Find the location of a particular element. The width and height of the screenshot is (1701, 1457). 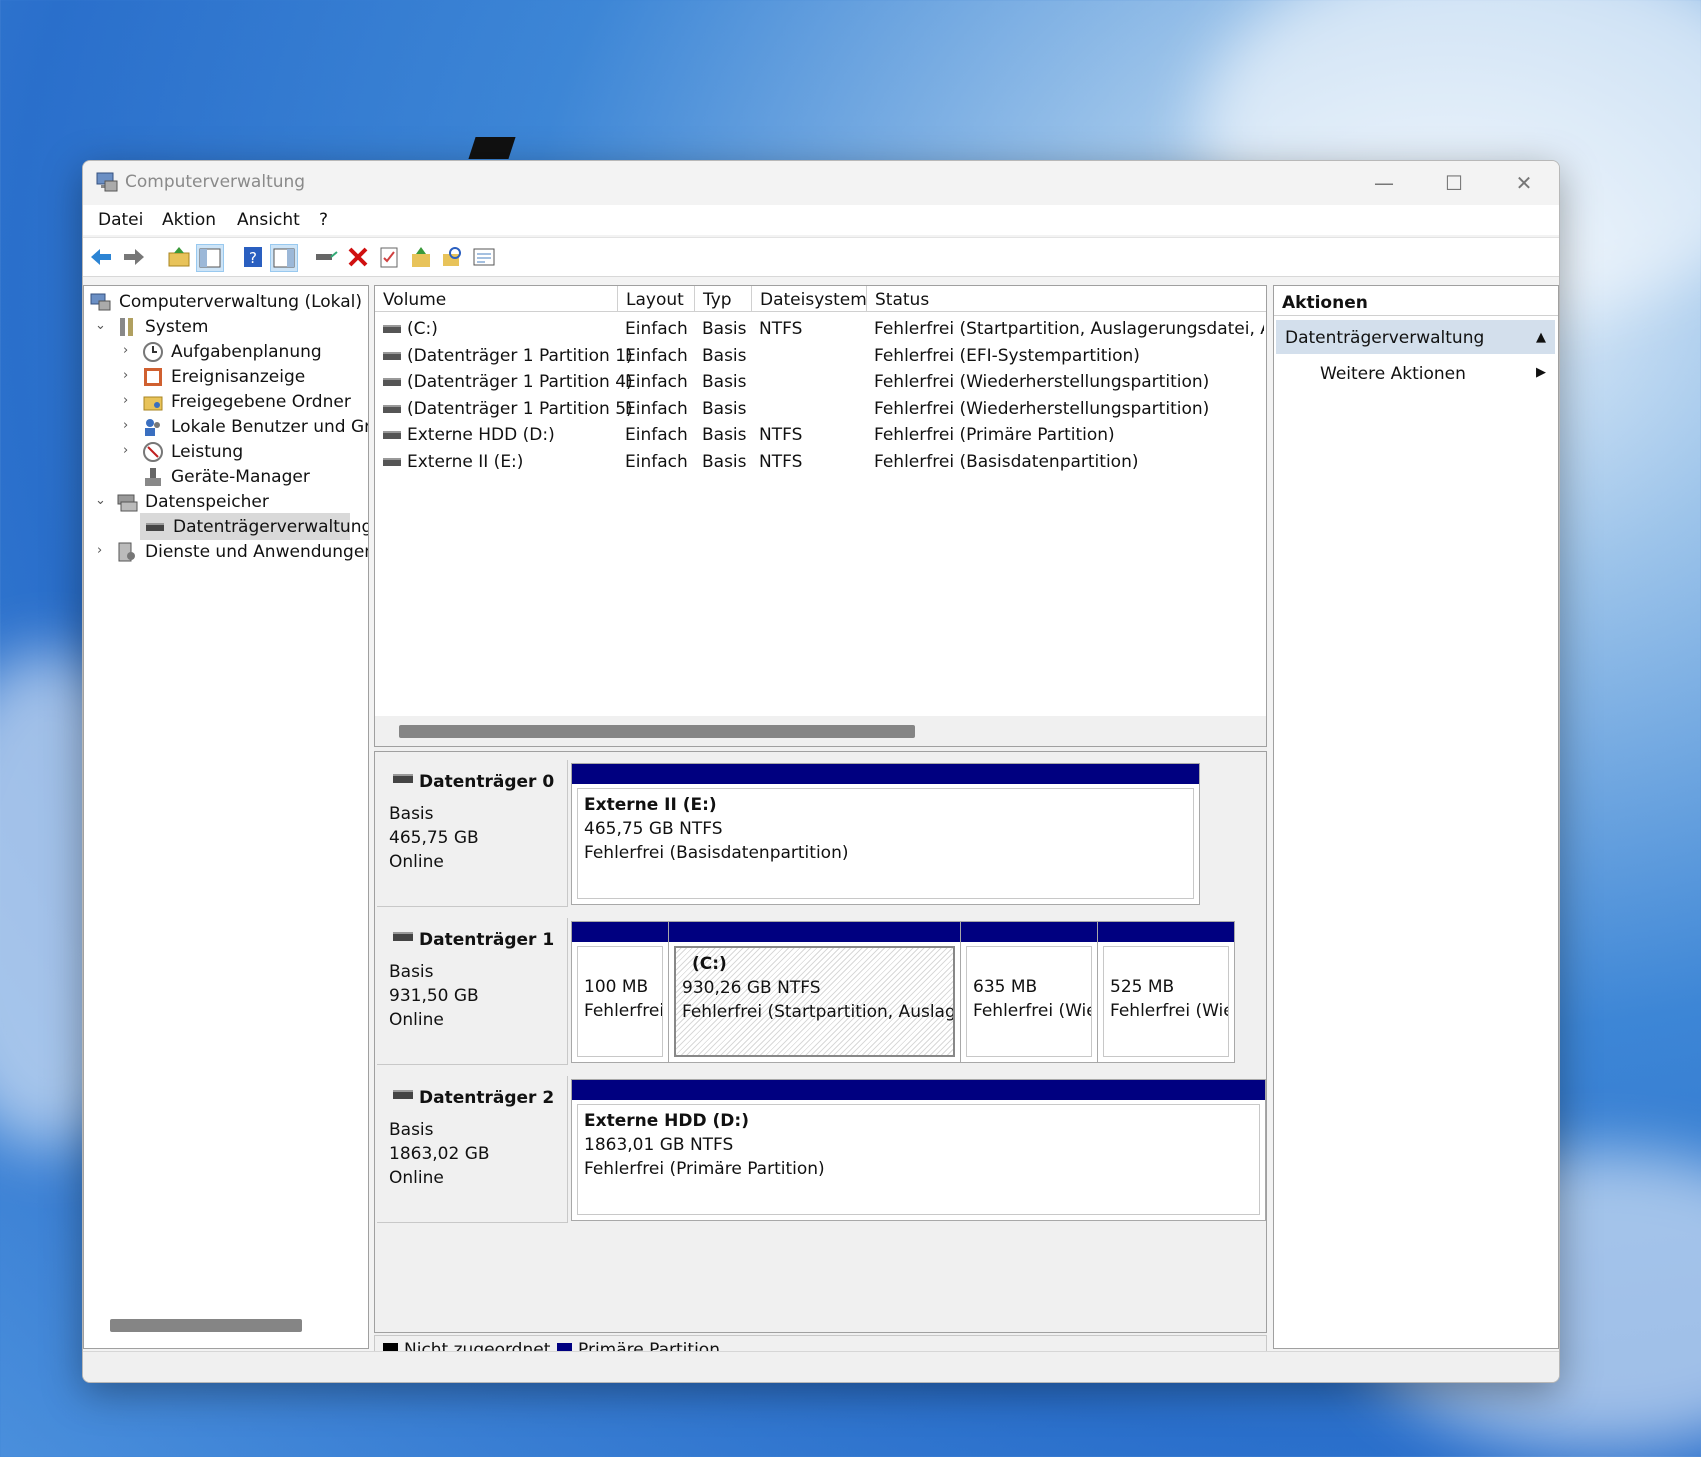

disk-management-icon is located at coordinates (155, 526).